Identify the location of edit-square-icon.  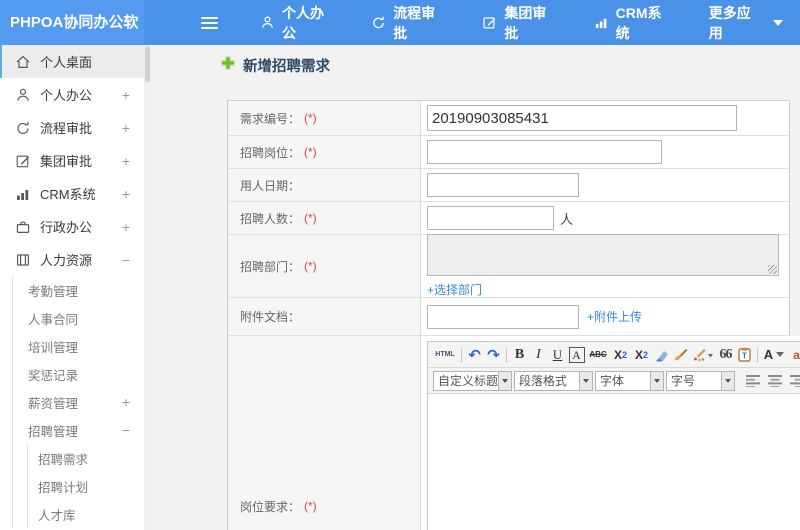
(23, 161).